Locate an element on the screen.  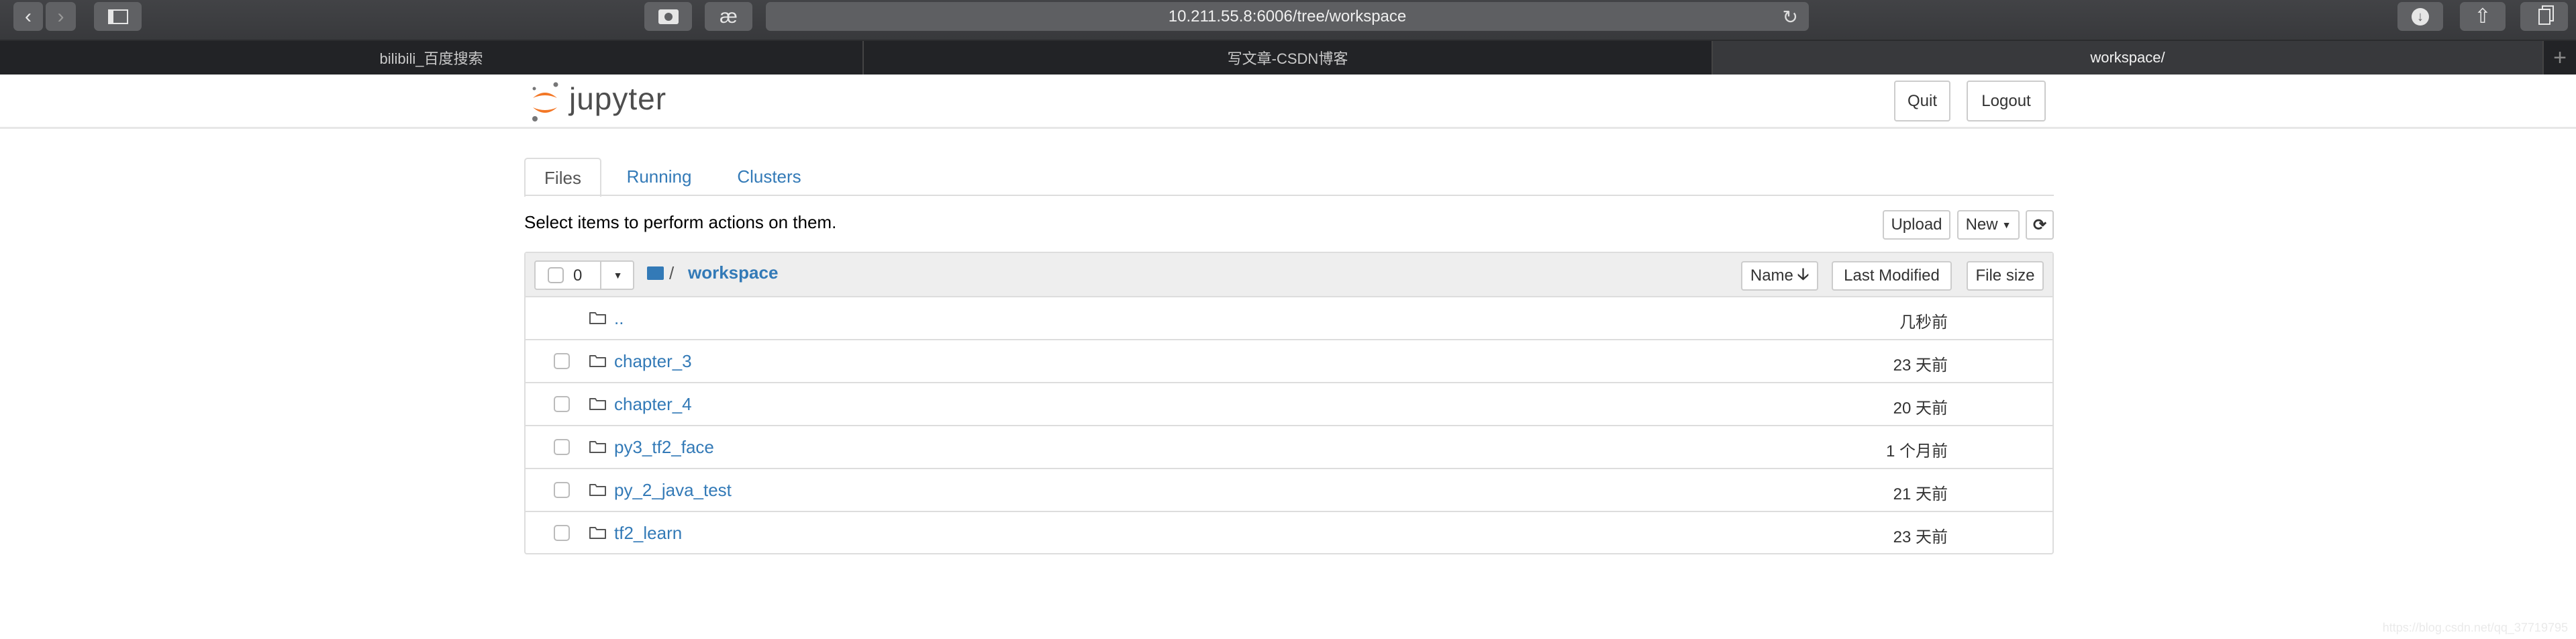
folder-home-icon is located at coordinates (655, 273).